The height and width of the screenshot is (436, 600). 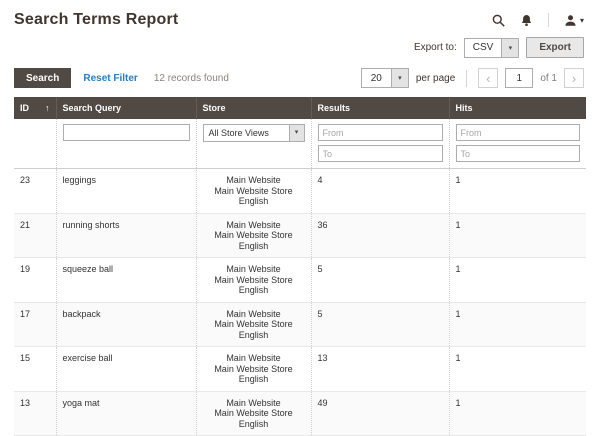 What do you see at coordinates (384, 78) in the screenshot?
I see `per-page-select: 20 ▾` at bounding box center [384, 78].